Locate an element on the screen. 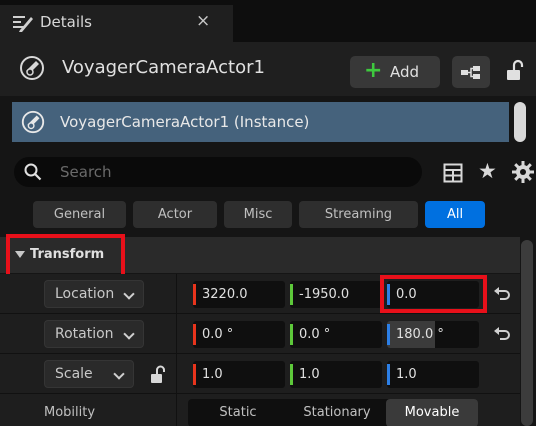  mobility-row: Mobility Static Stationary Movable is located at coordinates (260, 410).